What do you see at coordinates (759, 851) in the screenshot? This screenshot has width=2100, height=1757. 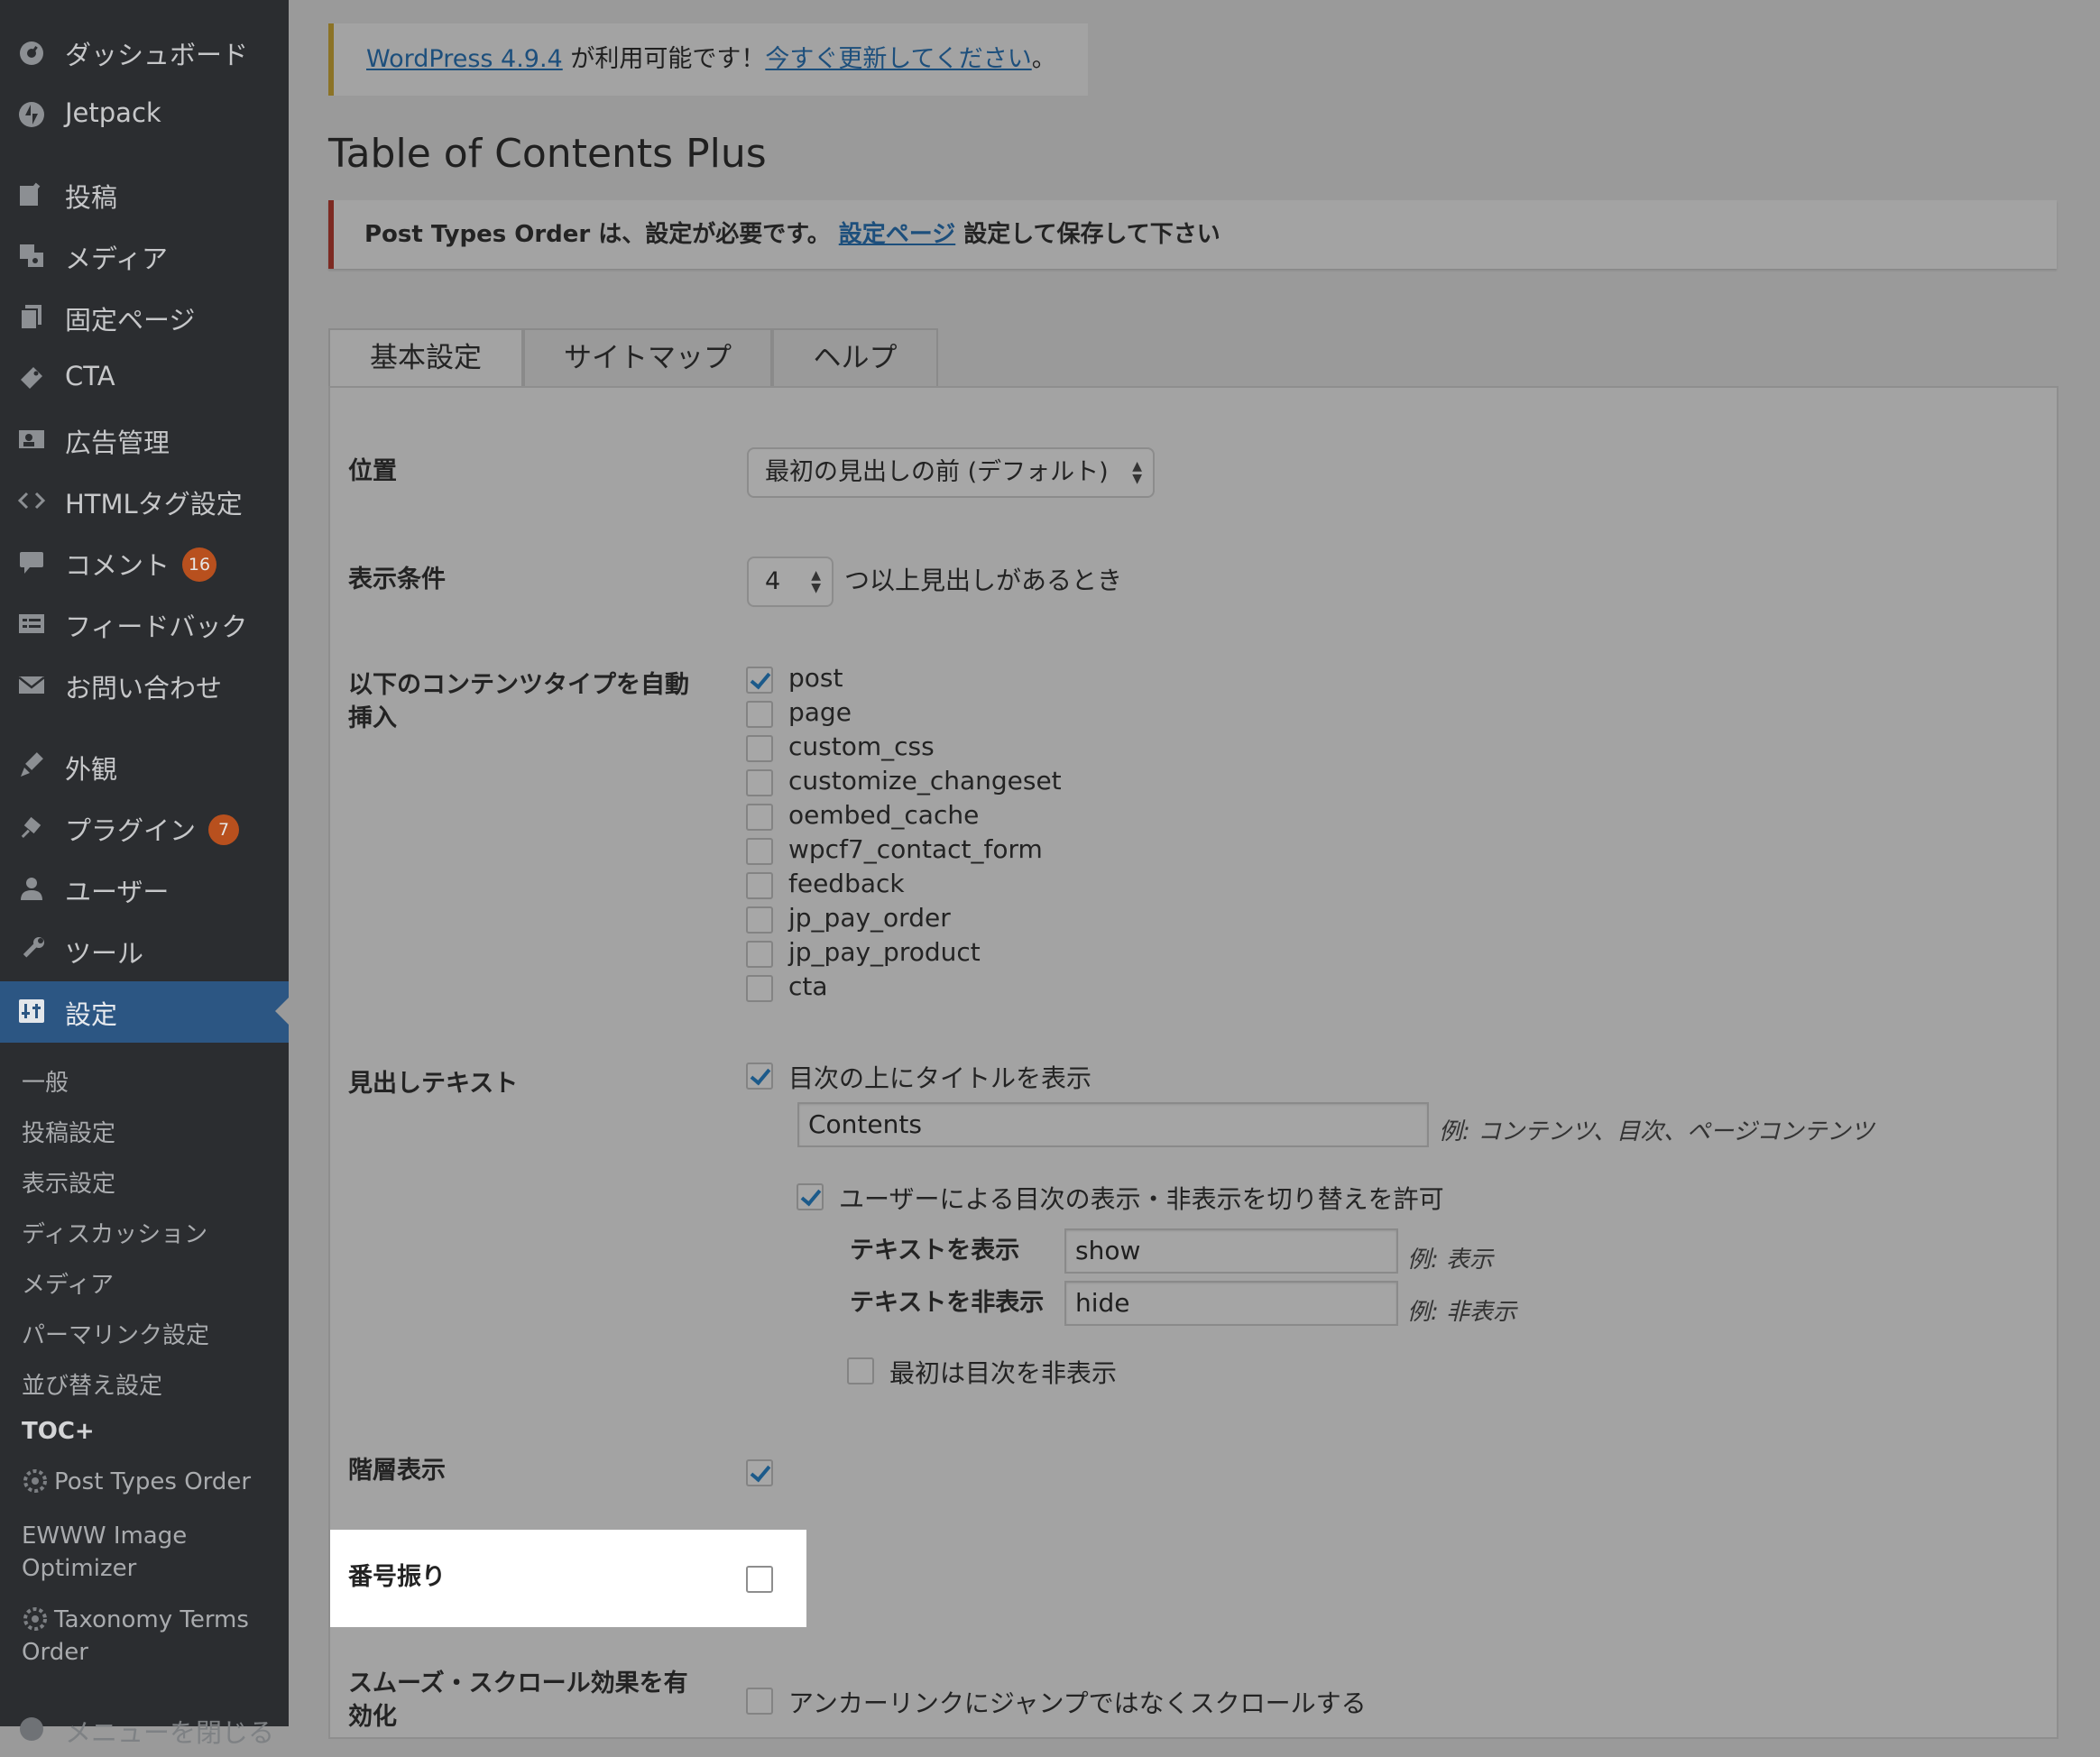 I see `post-type-checkbox-wpcf7` at bounding box center [759, 851].